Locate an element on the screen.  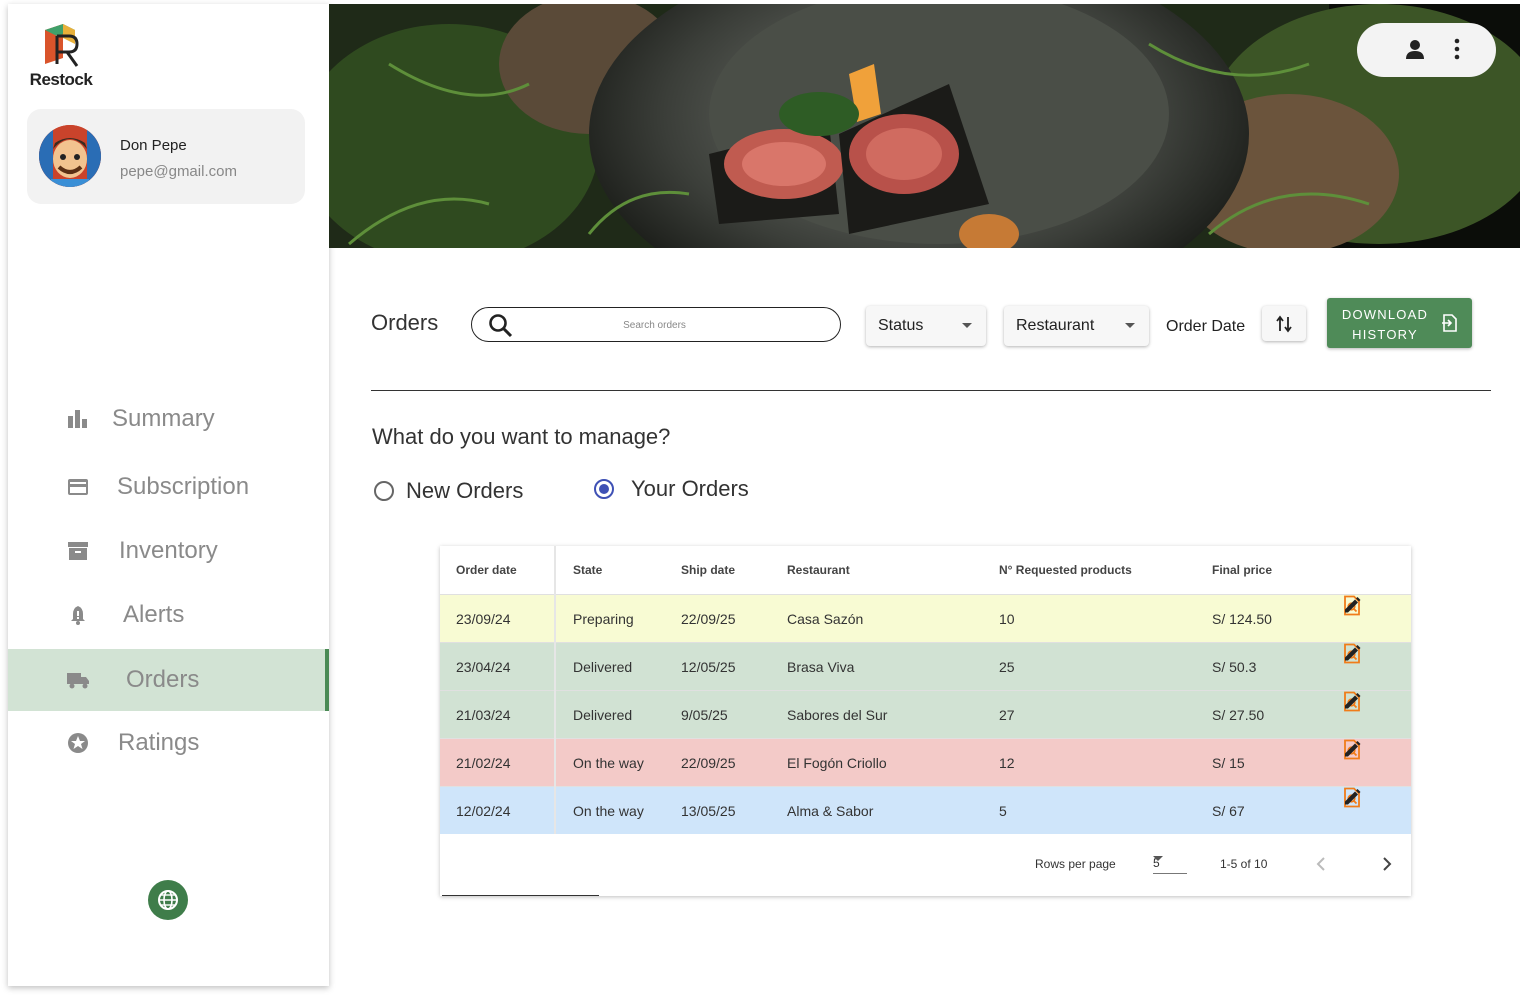
sort-order-date-button is located at coordinates (1284, 323).